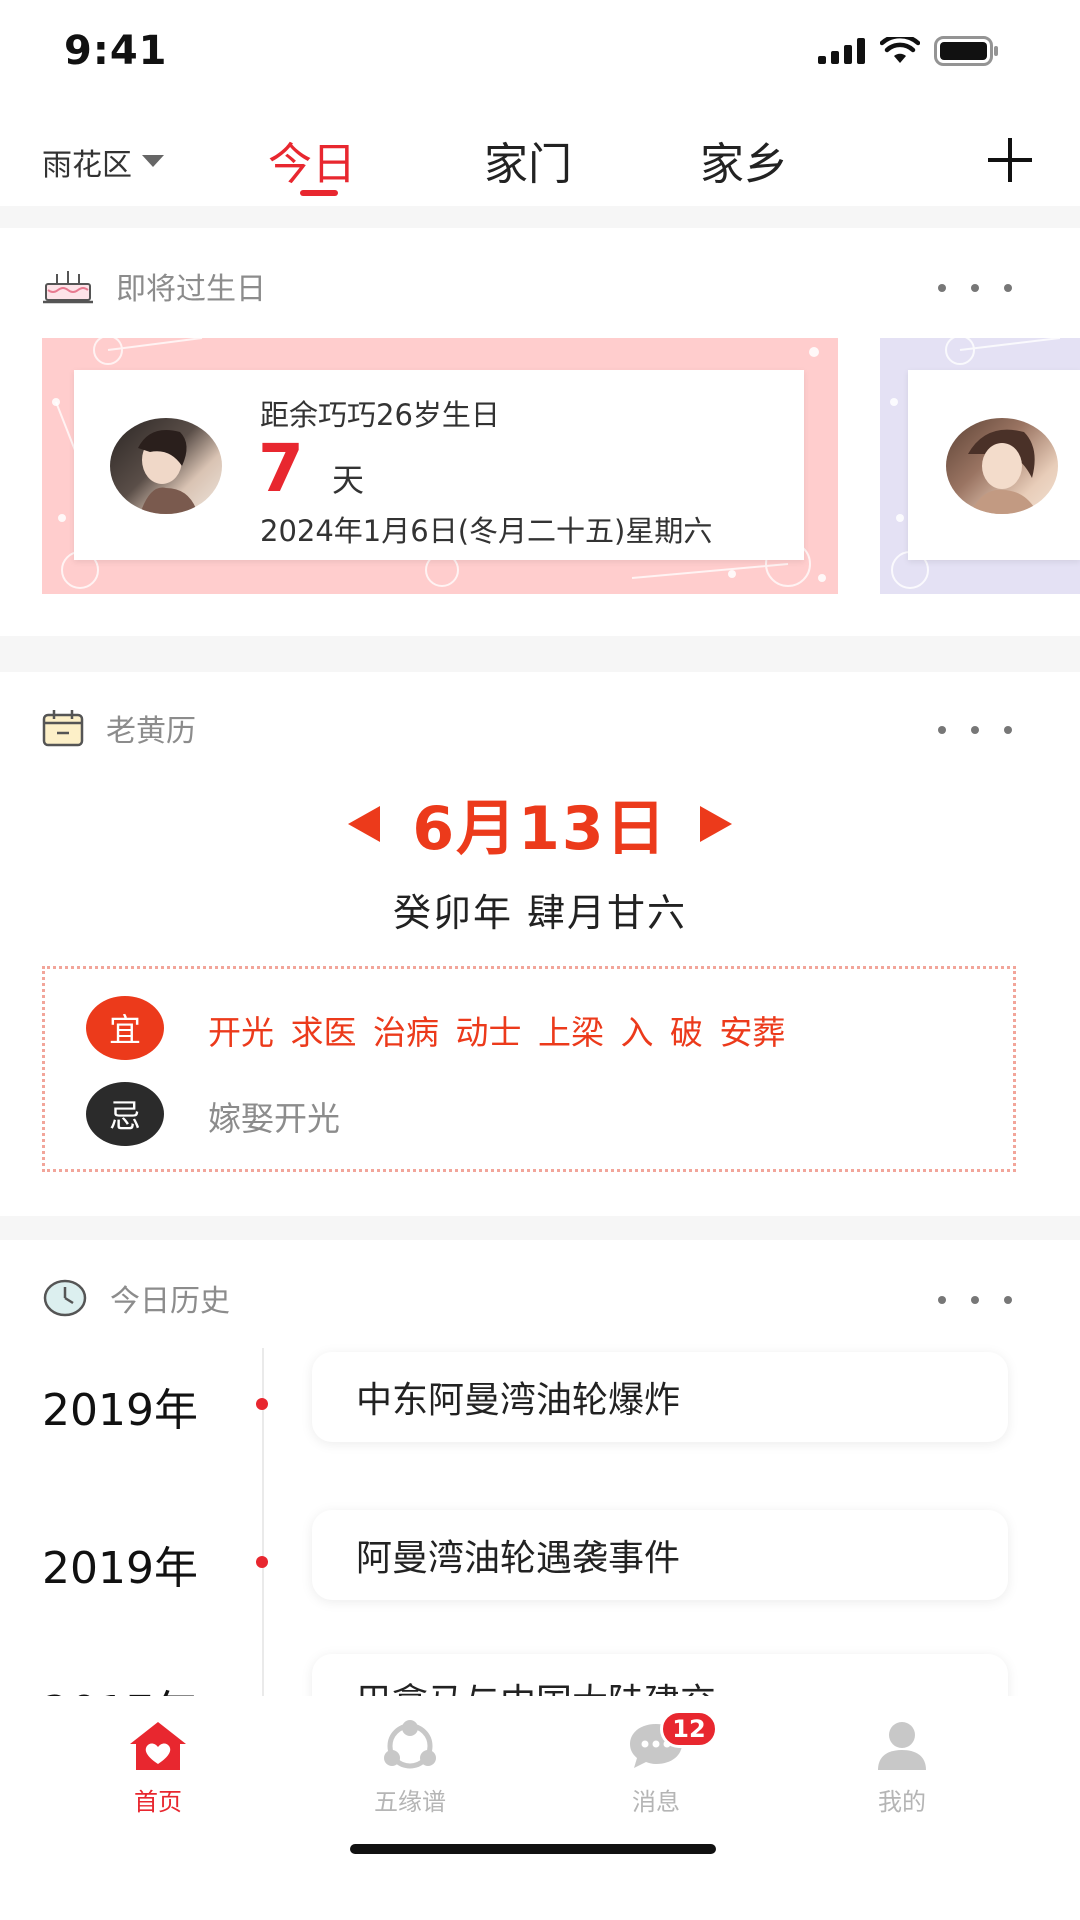 The width and height of the screenshot is (1080, 1920). What do you see at coordinates (529, 1069) in the screenshot?
I see `almanac-yi-ji-box` at bounding box center [529, 1069].